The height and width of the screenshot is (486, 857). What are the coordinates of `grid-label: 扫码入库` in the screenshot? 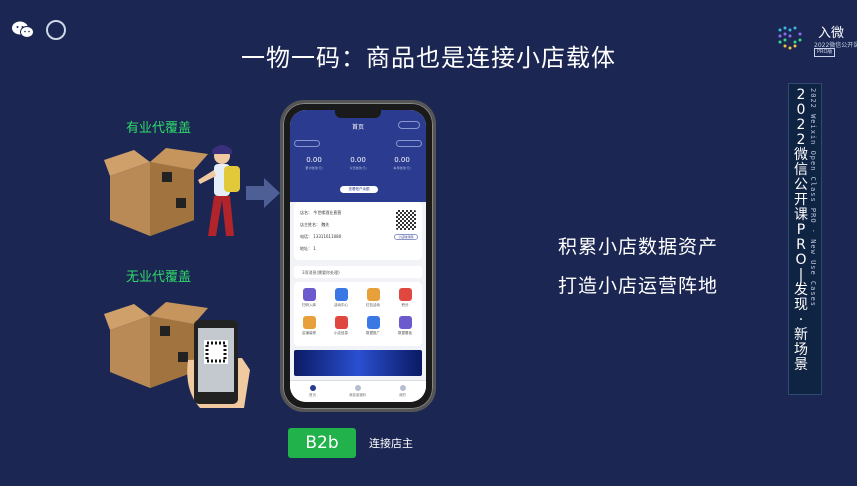 It's located at (309, 305).